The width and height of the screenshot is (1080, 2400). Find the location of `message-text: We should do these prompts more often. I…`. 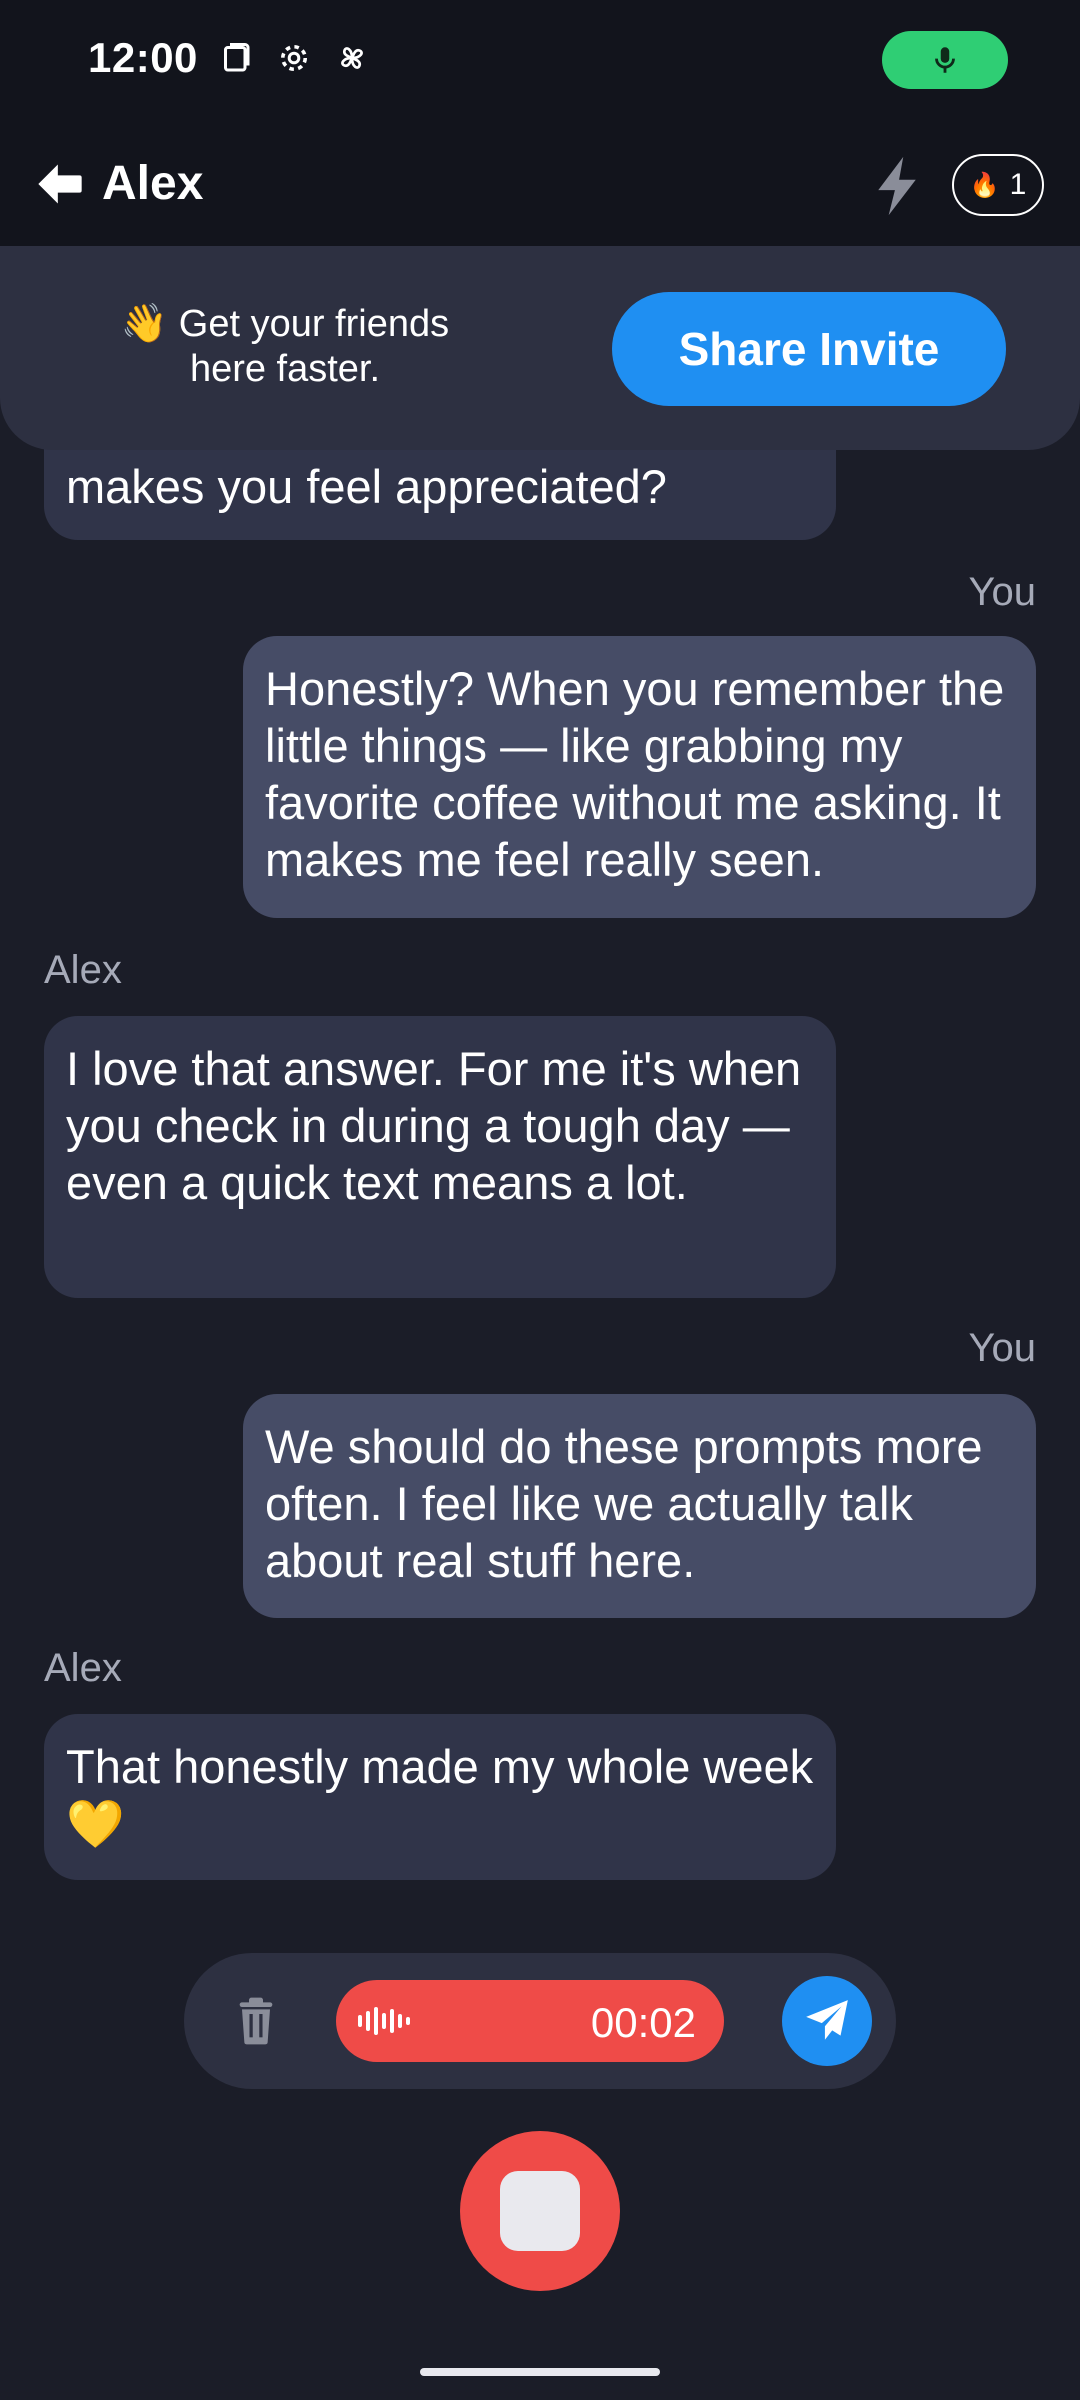

message-text: We should do these prompts more often. I… is located at coordinates (624, 1503).